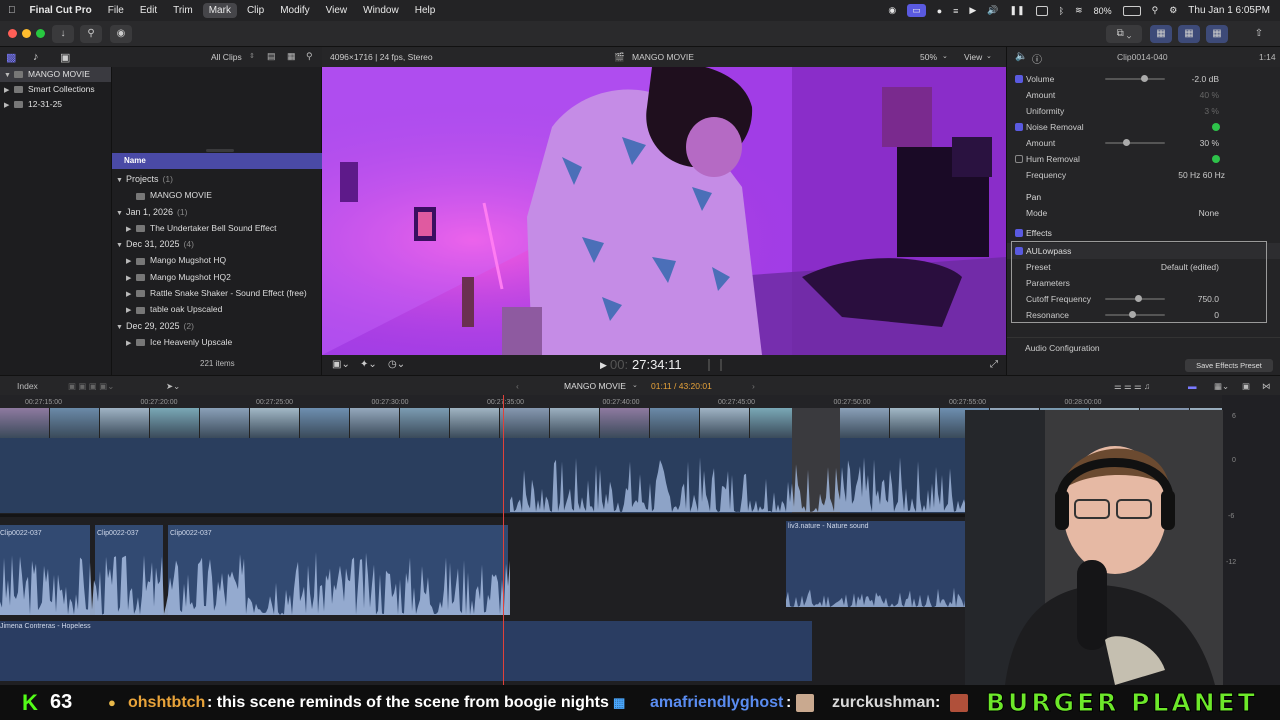  Describe the element at coordinates (1143, 111) in the screenshot. I see `inspector-row: Uniformity 3 %` at that location.